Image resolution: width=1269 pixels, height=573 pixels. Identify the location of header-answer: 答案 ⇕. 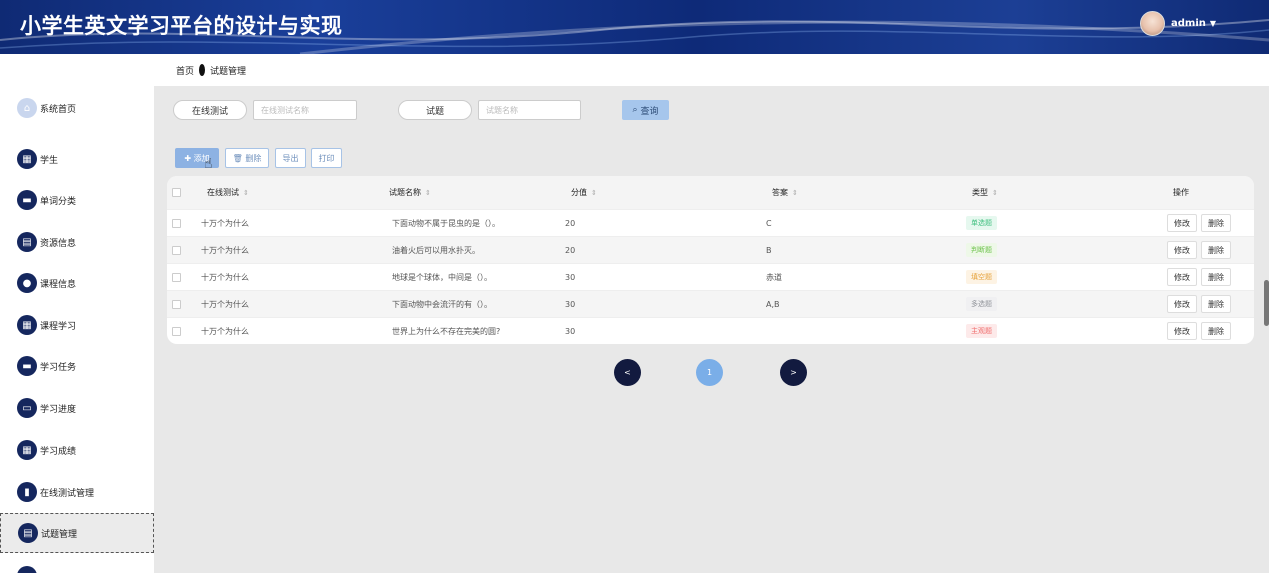
(785, 192).